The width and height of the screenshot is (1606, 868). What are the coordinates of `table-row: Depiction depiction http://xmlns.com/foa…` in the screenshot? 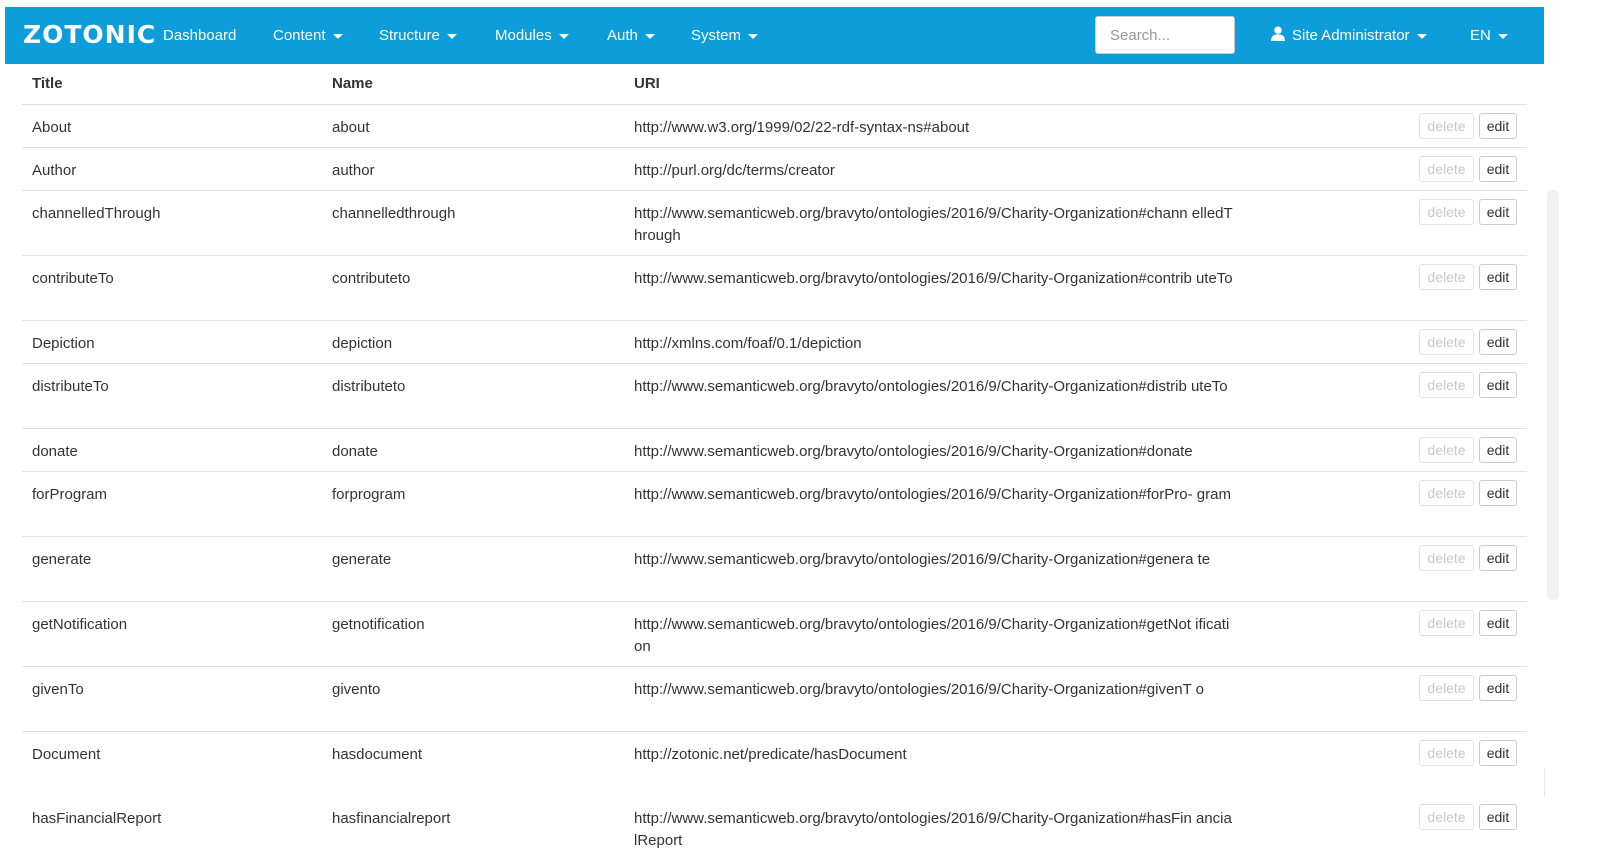 It's located at (774, 342).